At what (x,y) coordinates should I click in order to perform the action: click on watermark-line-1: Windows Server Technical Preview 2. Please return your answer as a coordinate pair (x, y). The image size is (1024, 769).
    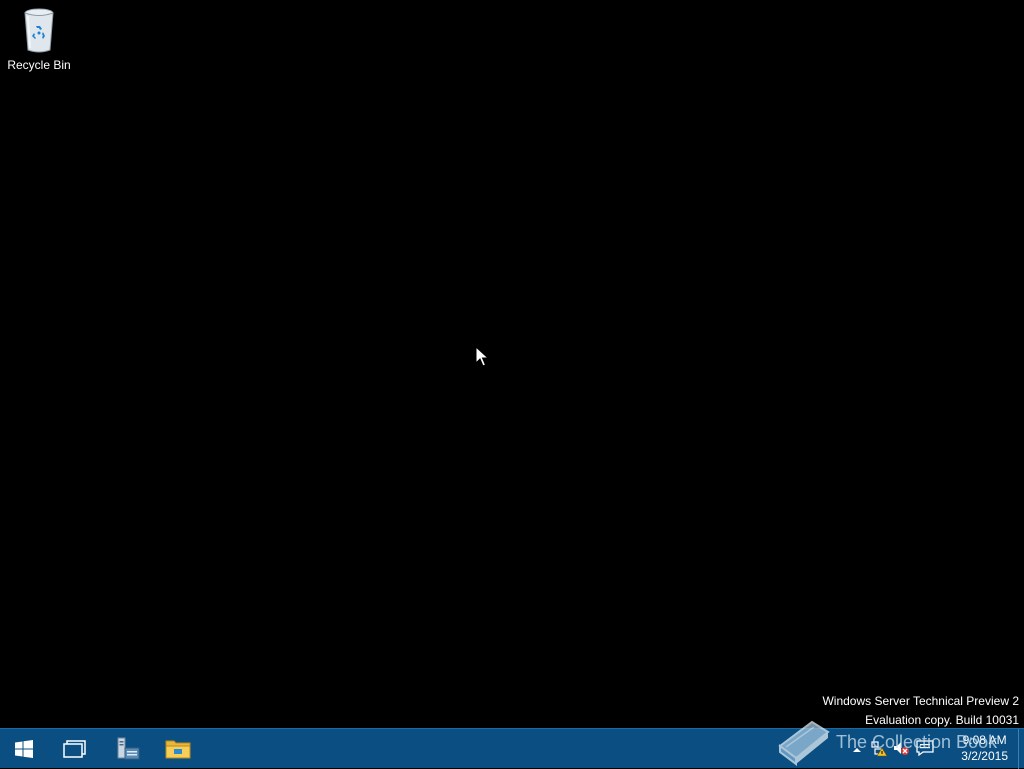
    Looking at the image, I should click on (920, 701).